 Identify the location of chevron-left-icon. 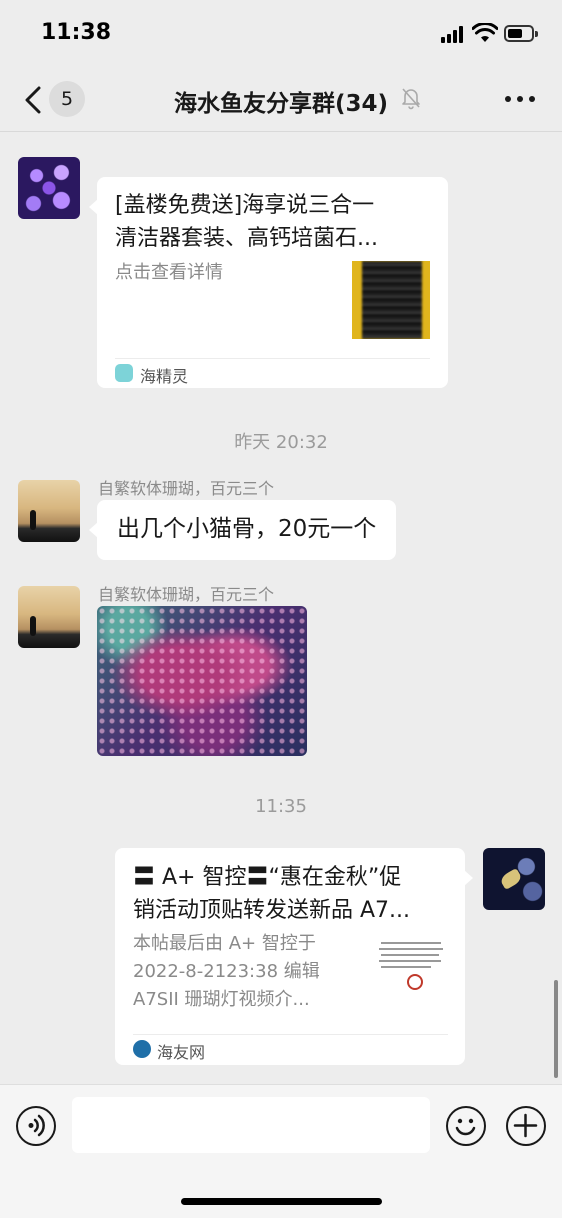
(34, 100).